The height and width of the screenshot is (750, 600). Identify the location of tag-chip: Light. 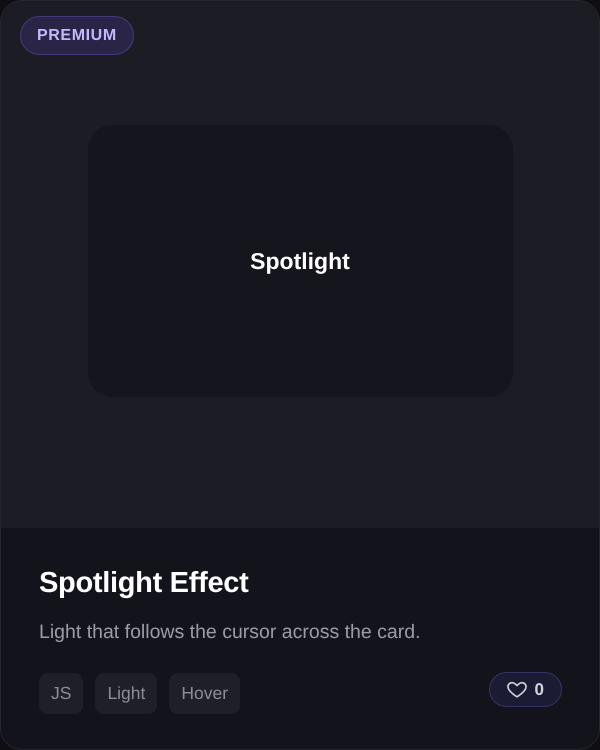
(126, 693).